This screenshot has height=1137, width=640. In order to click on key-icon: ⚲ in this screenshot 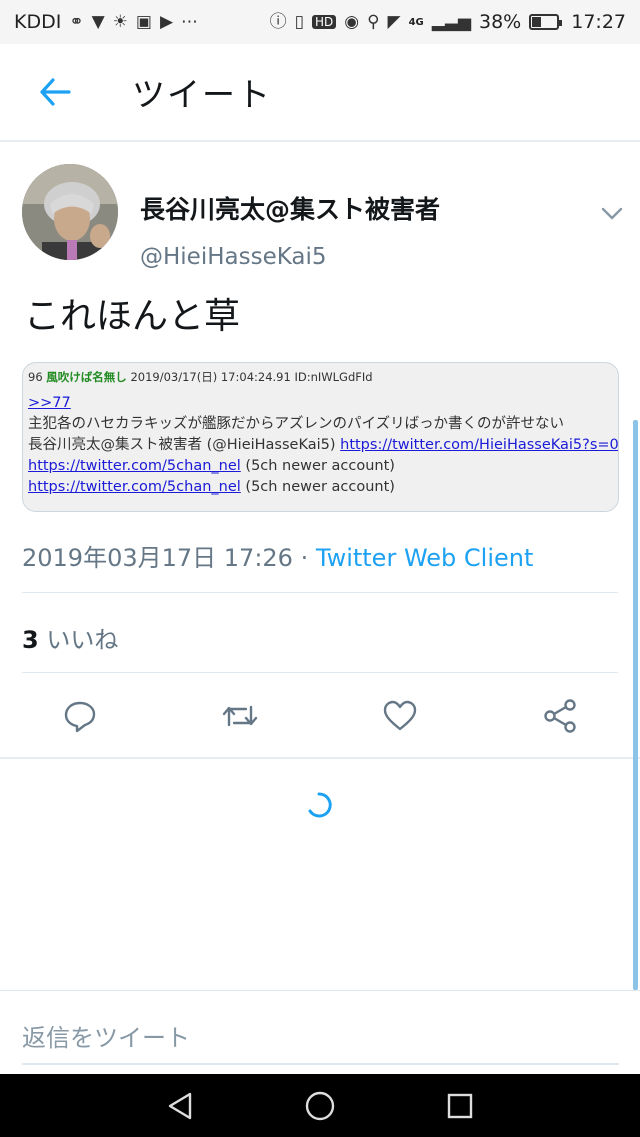, I will do `click(373, 21)`.